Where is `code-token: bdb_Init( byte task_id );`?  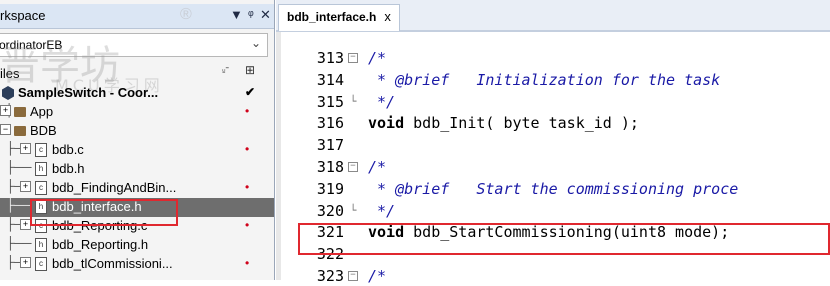 code-token: bdb_Init( byte task_id ); is located at coordinates (521, 123).